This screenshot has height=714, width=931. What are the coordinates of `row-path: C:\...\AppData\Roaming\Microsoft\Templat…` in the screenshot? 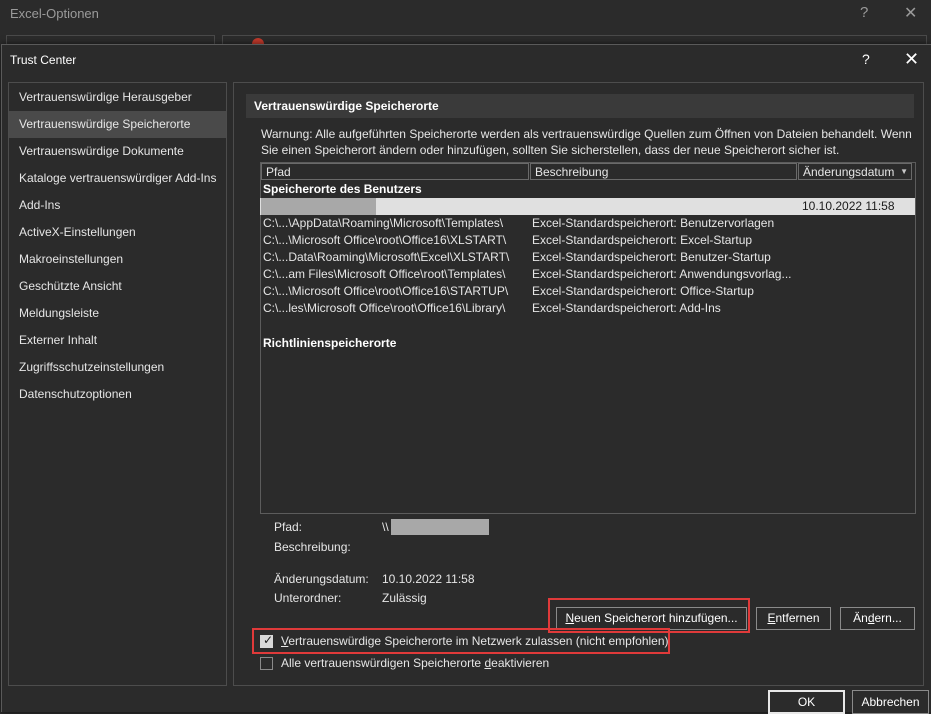 It's located at (383, 223).